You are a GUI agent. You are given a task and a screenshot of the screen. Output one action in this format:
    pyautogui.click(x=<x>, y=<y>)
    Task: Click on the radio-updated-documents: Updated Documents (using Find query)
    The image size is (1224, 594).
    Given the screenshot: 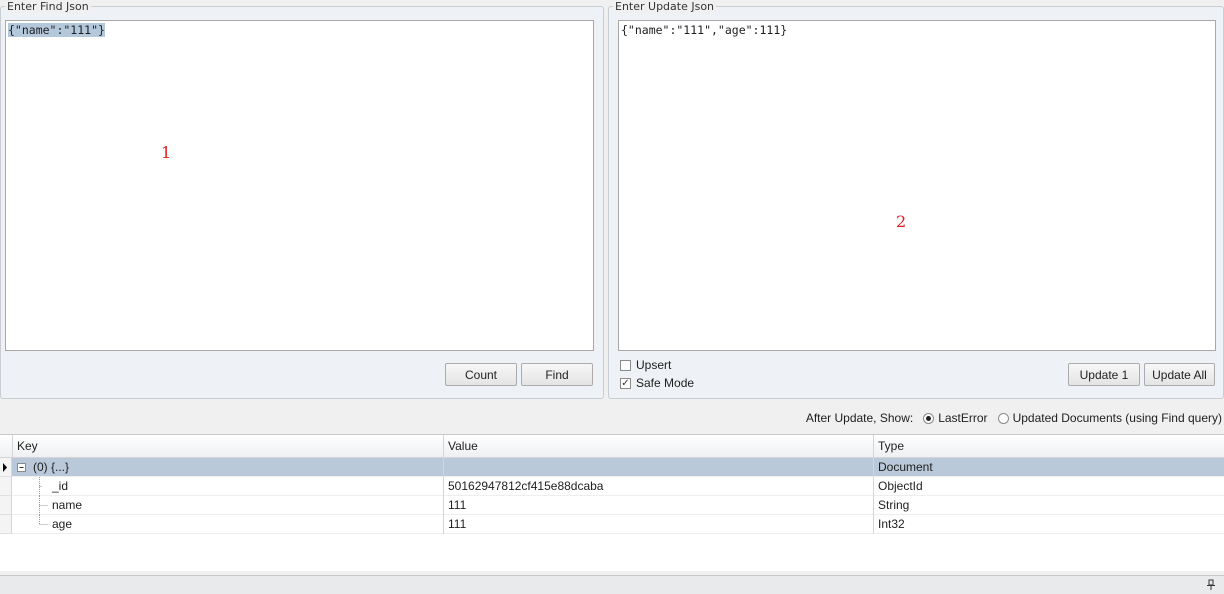 What is the action you would take?
    pyautogui.click(x=1109, y=418)
    